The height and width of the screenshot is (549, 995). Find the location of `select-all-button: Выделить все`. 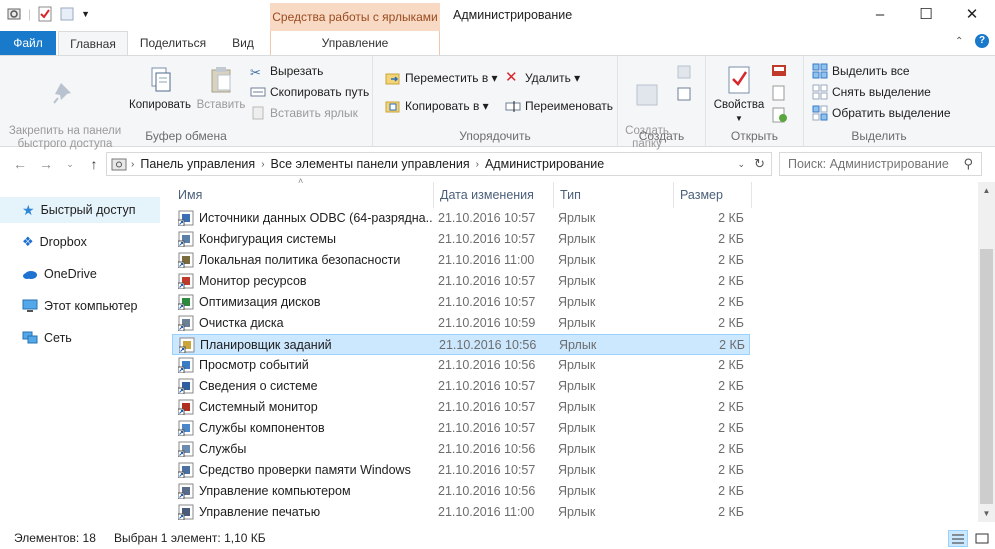

select-all-button: Выделить все is located at coordinates (861, 71).